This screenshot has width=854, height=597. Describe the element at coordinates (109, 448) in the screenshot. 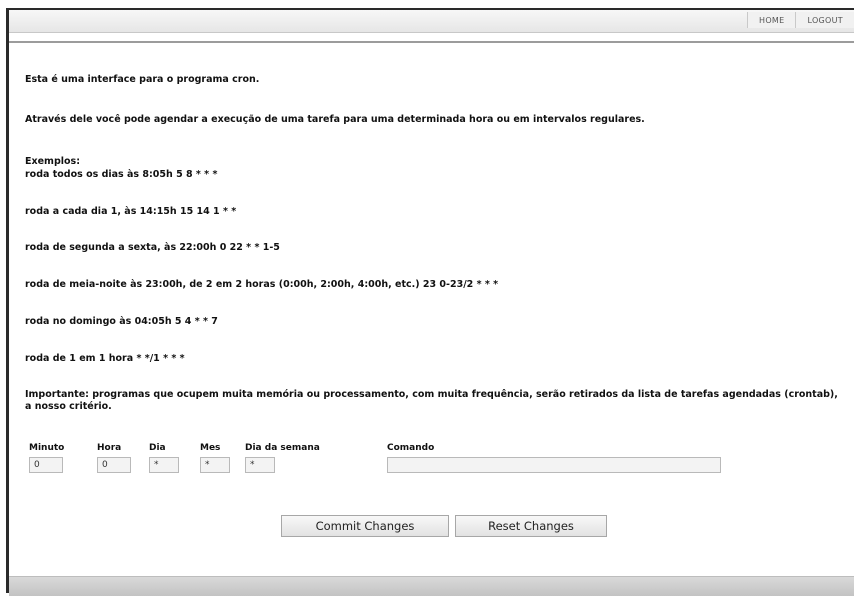

I see `hora-label: Hora` at that location.